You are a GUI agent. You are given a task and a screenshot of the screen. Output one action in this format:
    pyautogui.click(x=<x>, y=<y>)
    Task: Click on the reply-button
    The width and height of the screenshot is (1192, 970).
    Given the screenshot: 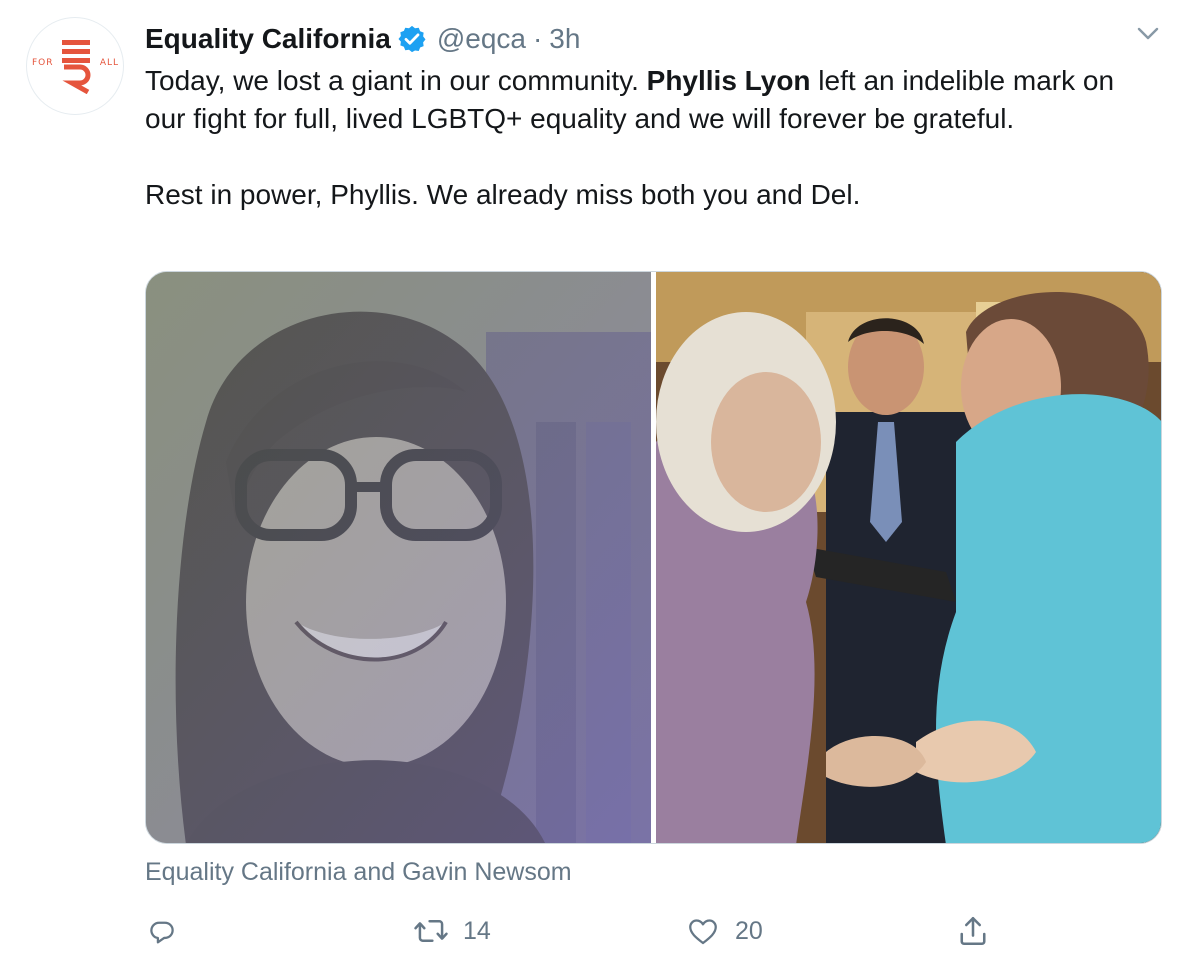 What is the action you would take?
    pyautogui.click(x=162, y=931)
    